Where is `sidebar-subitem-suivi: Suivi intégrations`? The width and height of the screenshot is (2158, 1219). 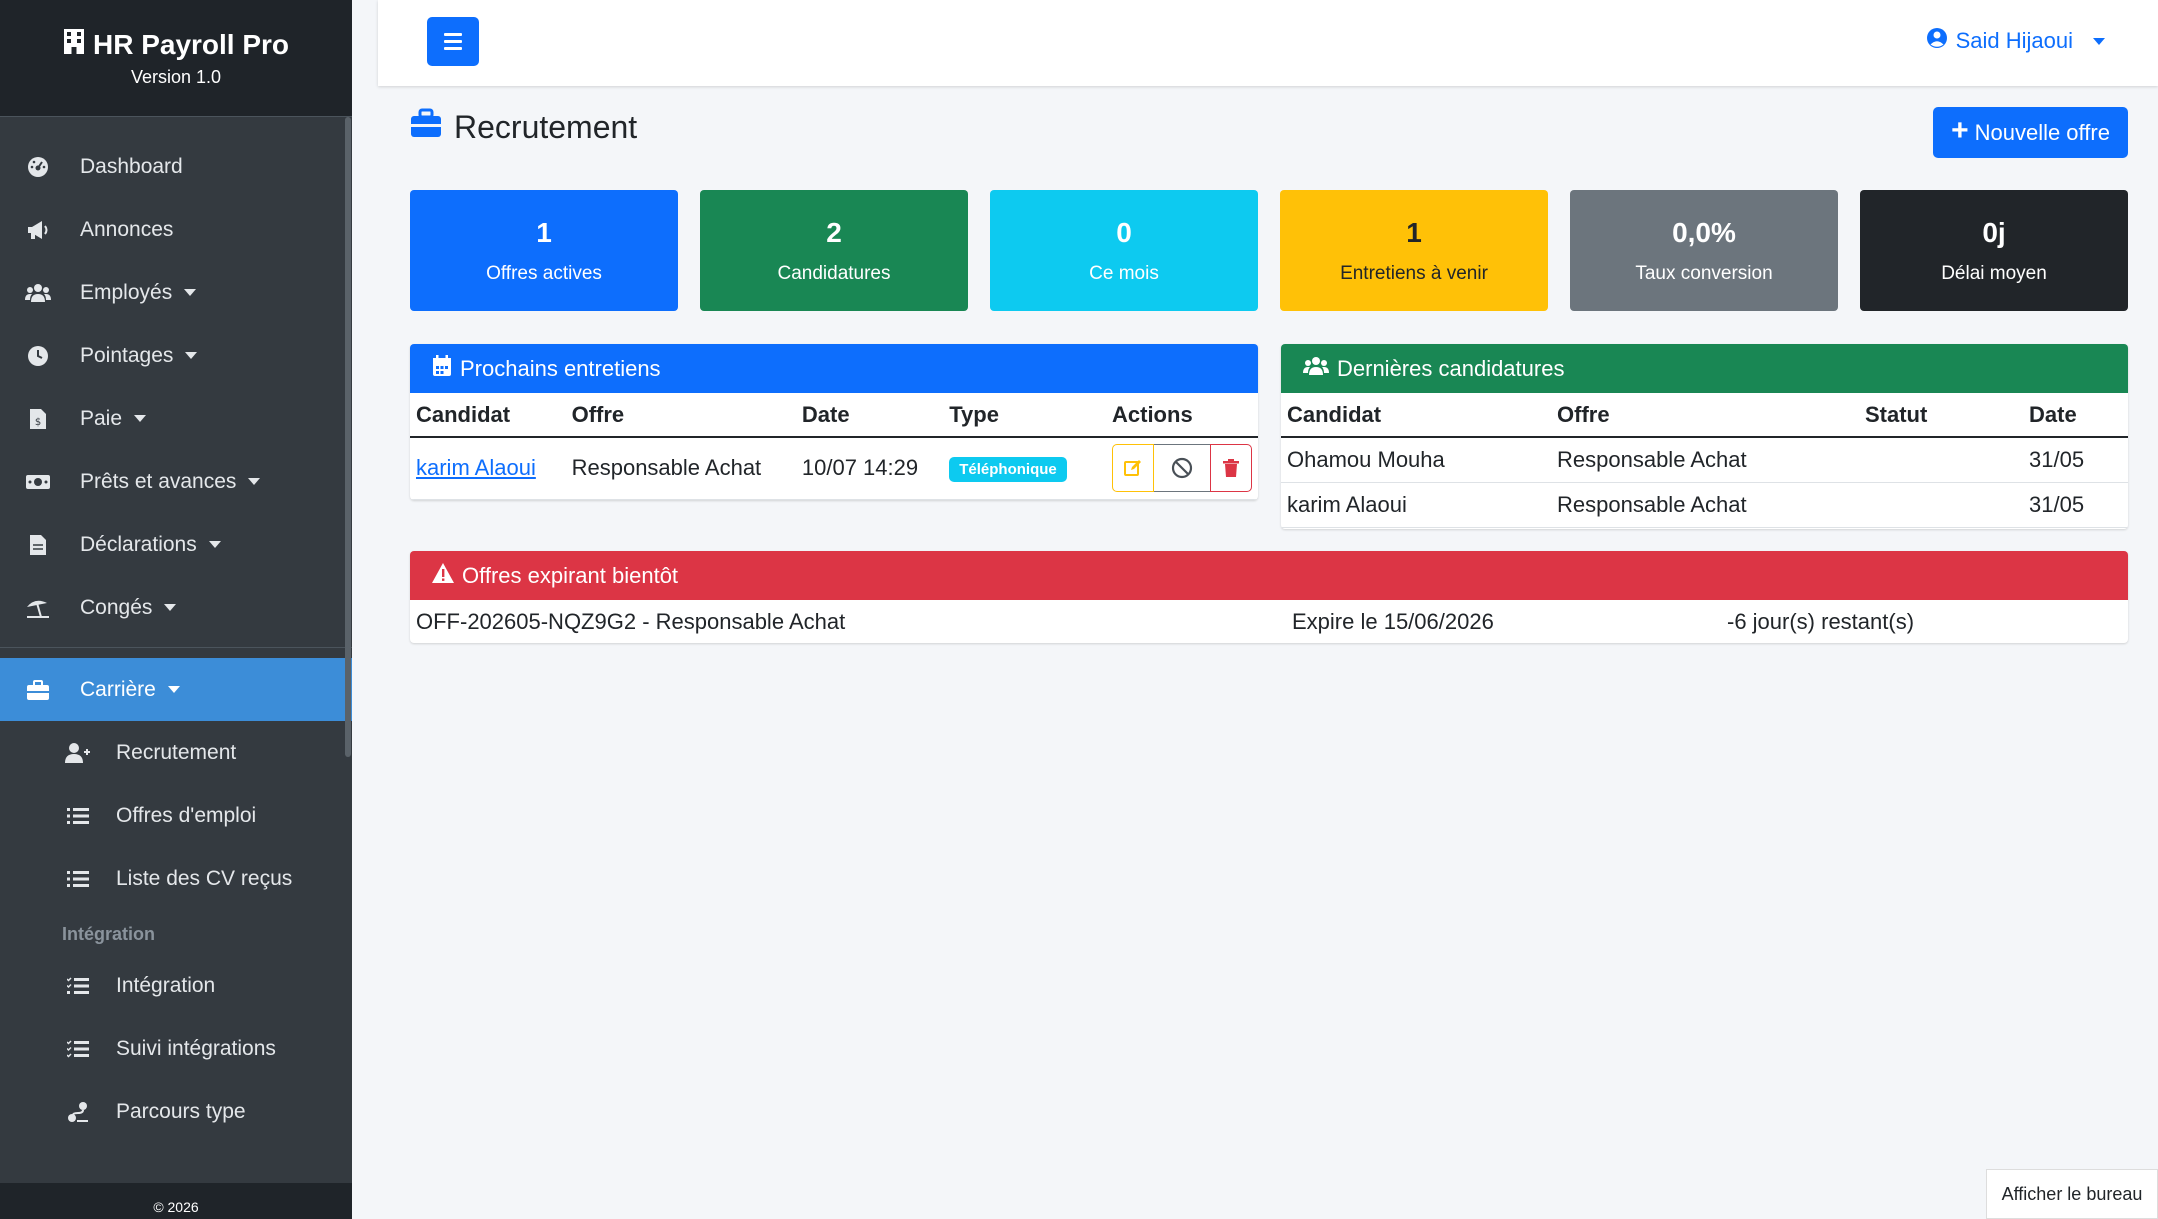 sidebar-subitem-suivi: Suivi intégrations is located at coordinates (176, 1048).